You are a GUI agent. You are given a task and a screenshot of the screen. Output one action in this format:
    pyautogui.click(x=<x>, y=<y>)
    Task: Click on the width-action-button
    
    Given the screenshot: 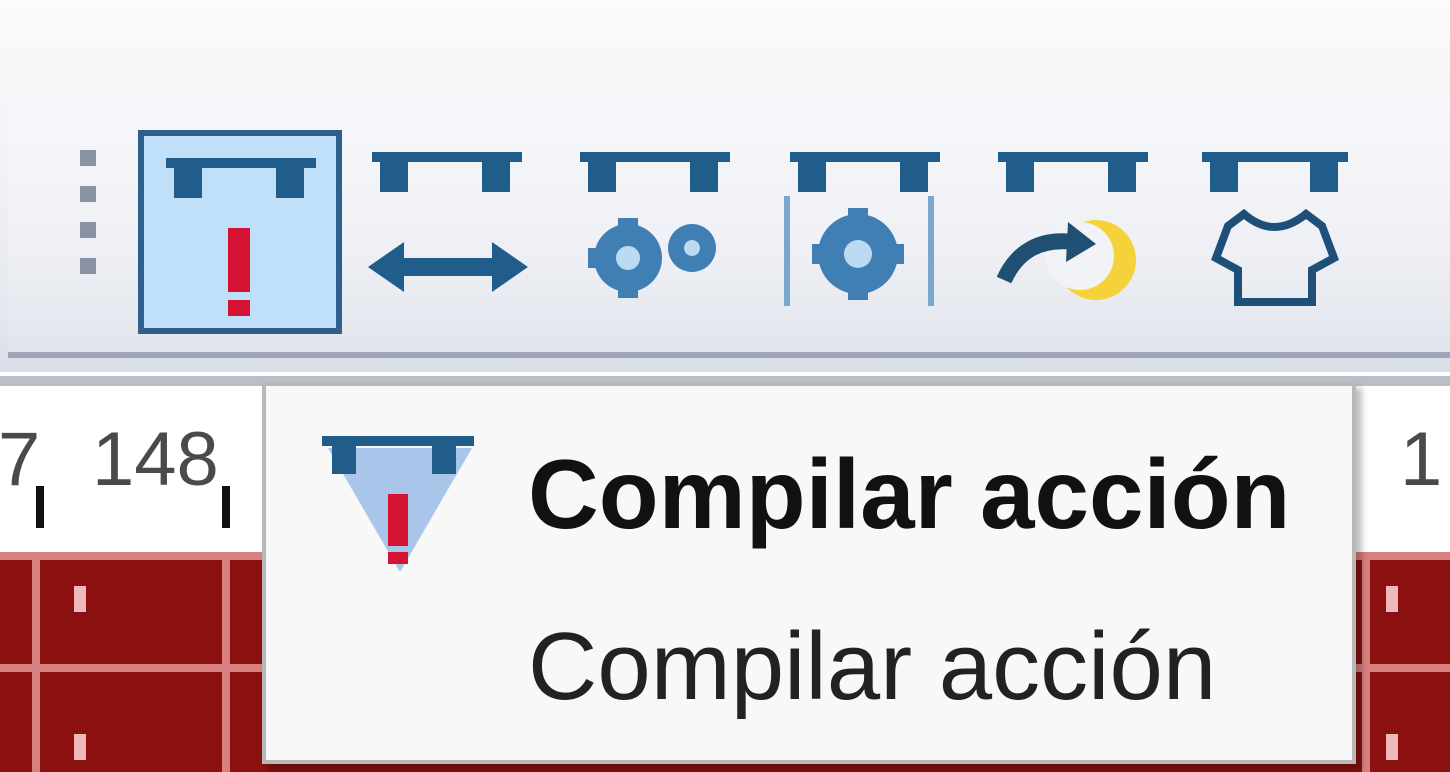 What is the action you would take?
    pyautogui.click(x=460, y=232)
    